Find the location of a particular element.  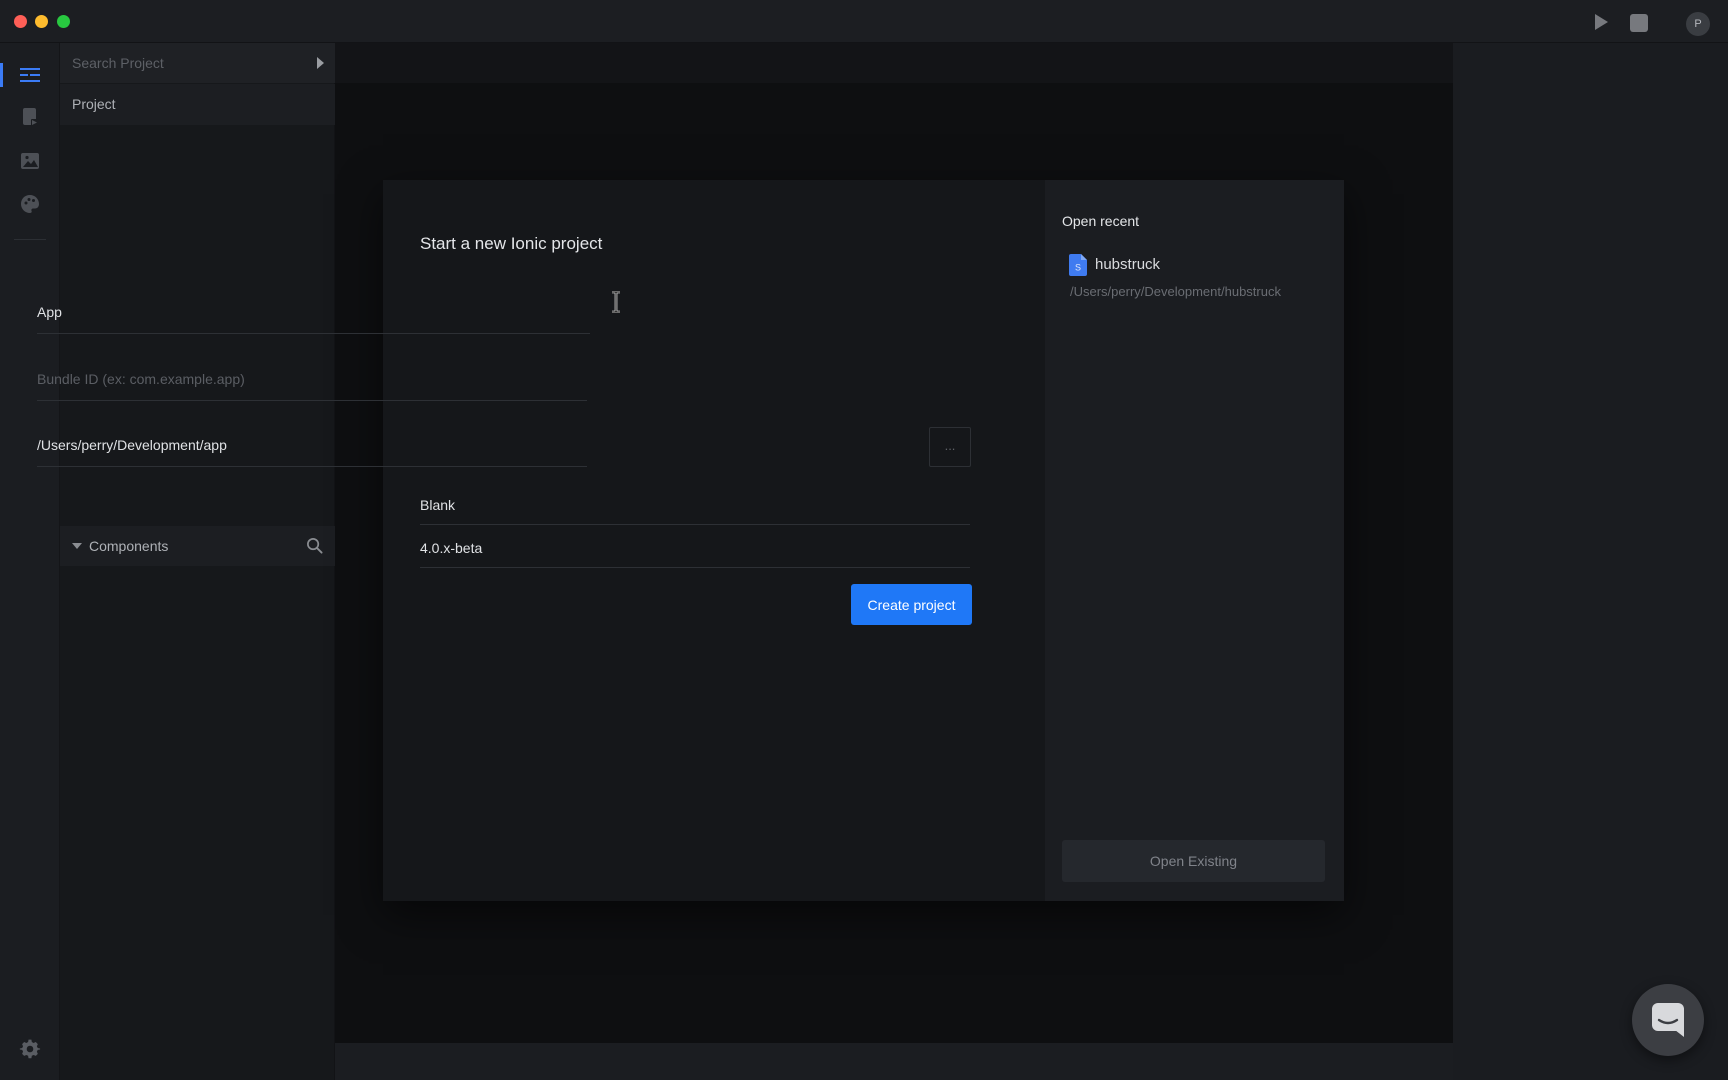

recent-project-name: hubstruck is located at coordinates (1128, 264).